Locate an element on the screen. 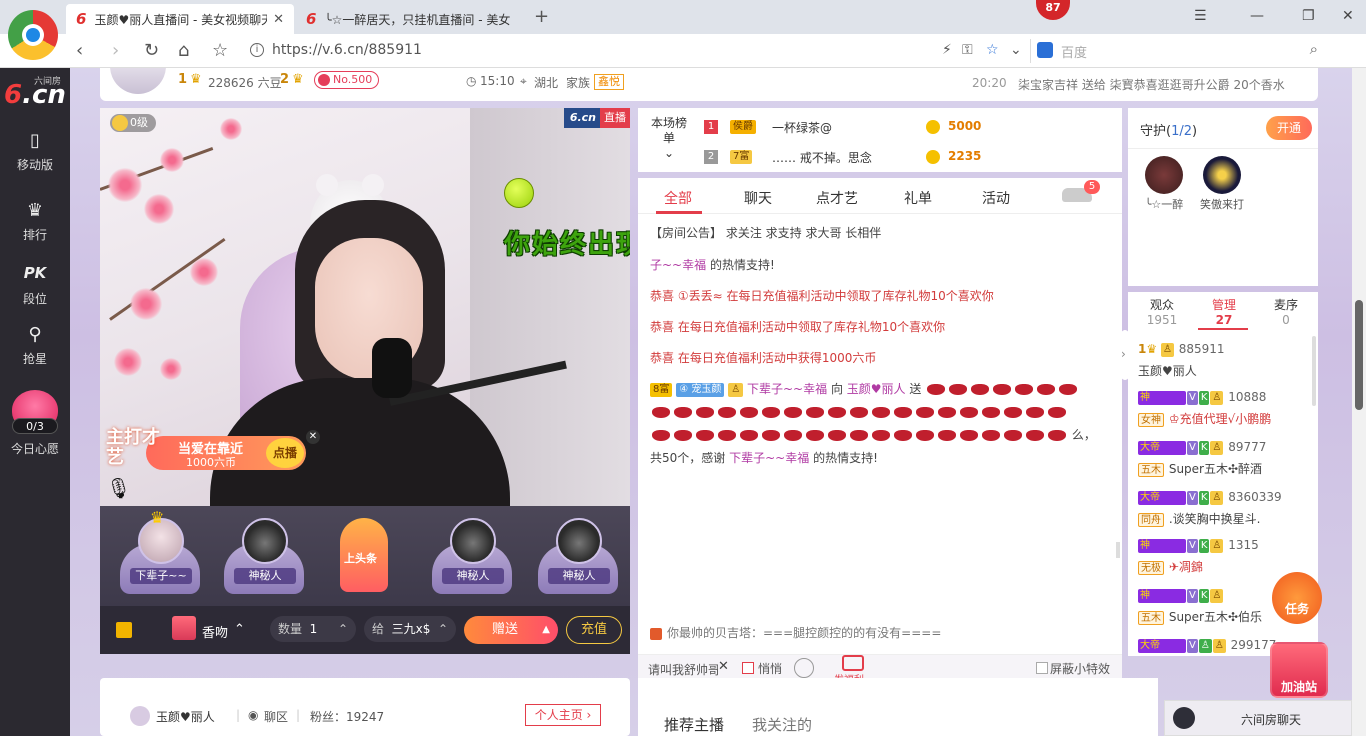  audience-row: 大帝 V K ♙ 8360339 同舟 .谈笑胸中换星斗. is located at coordinates (1225, 512).